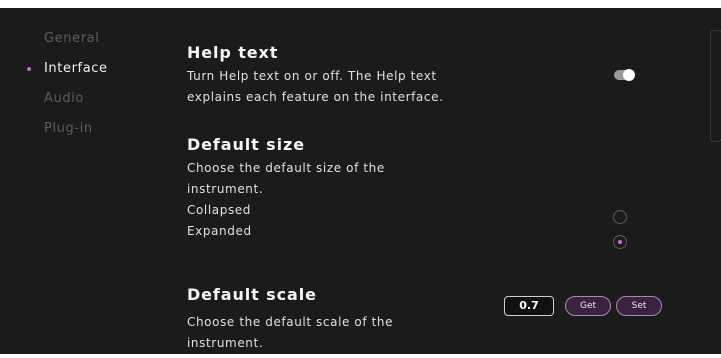  I want to click on default-scale-title: Default scale, so click(252, 294).